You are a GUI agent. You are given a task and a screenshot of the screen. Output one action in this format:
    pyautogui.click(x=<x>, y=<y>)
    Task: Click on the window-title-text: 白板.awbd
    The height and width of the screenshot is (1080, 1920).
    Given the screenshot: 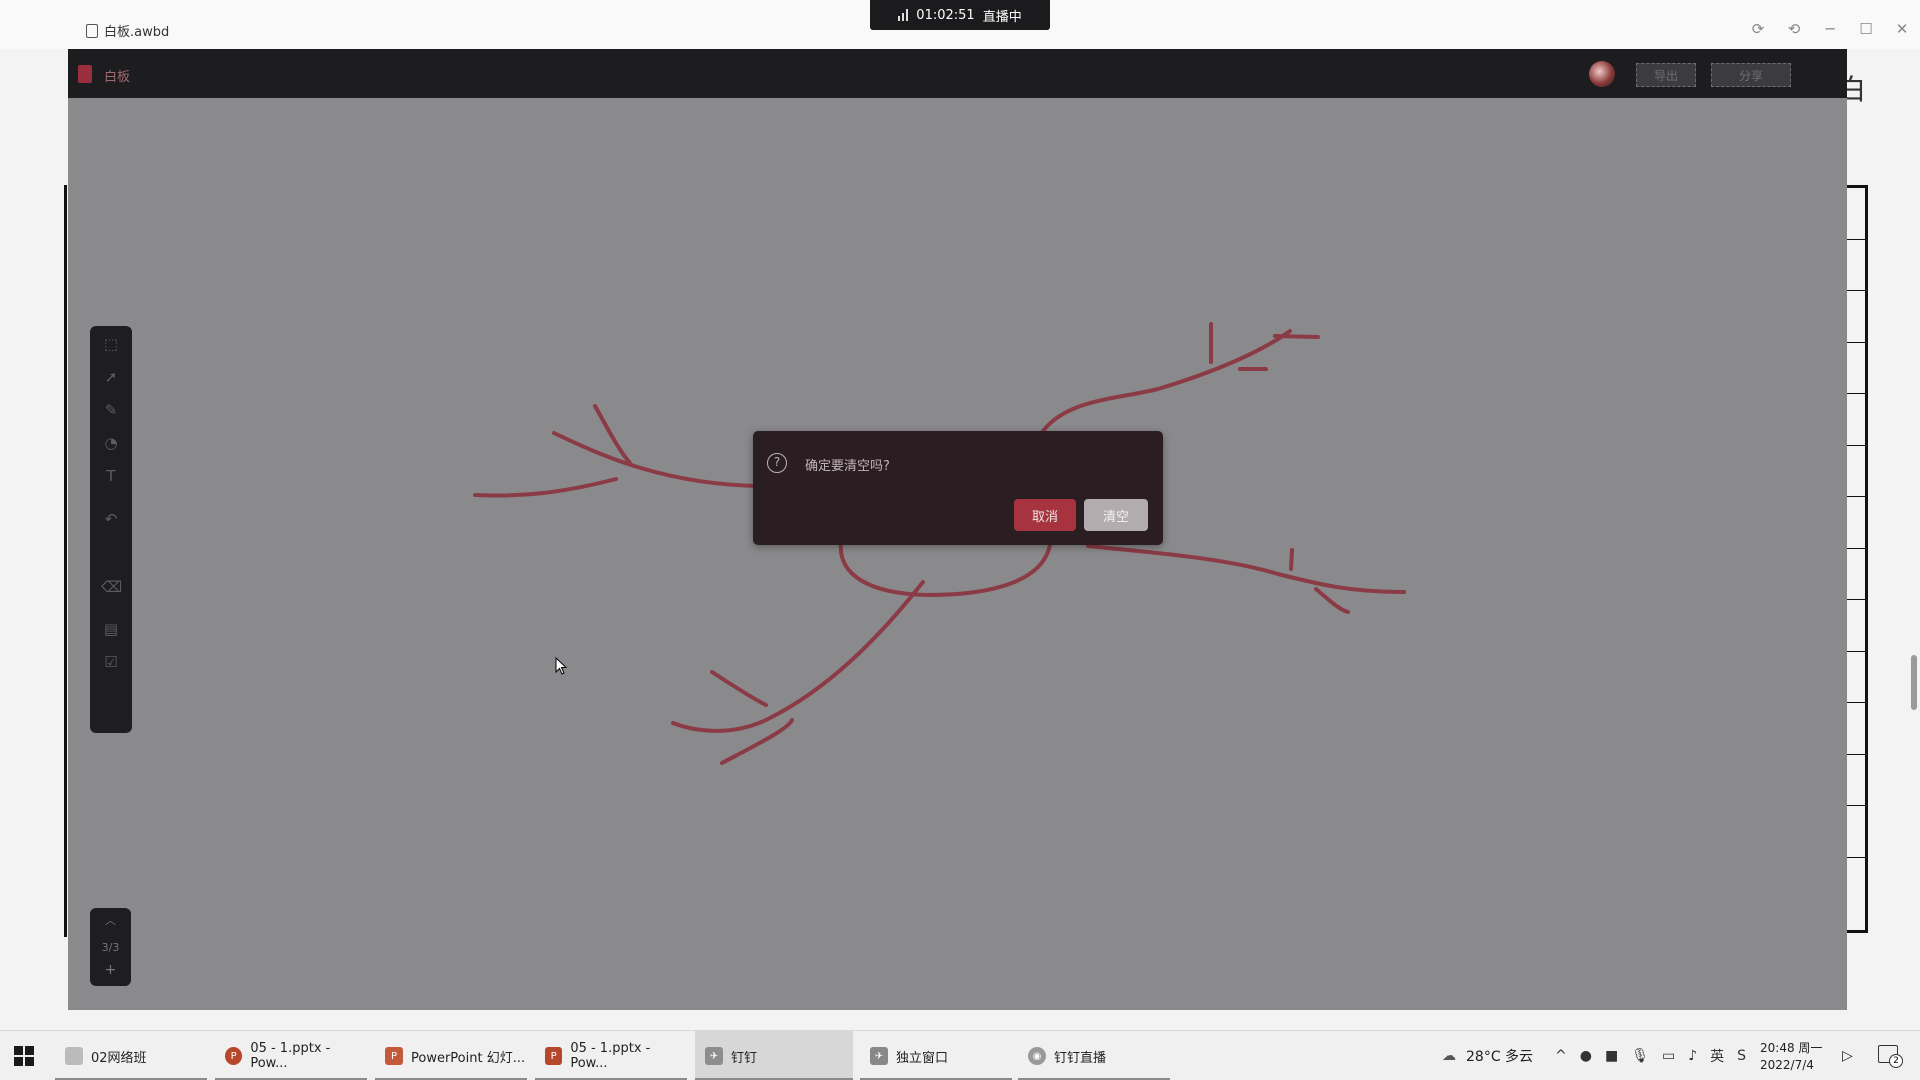 What is the action you would take?
    pyautogui.click(x=137, y=32)
    